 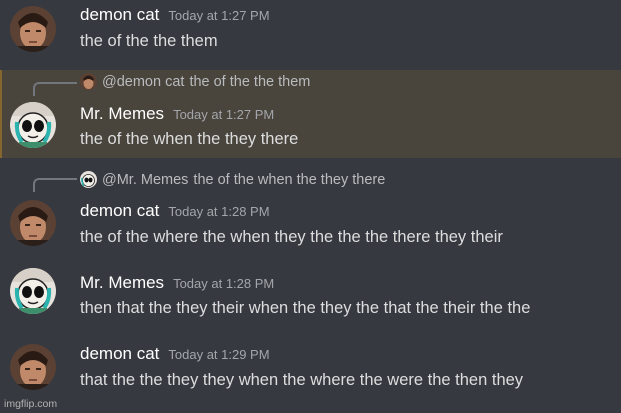 I want to click on message-text: the of the the them, so click(x=149, y=41).